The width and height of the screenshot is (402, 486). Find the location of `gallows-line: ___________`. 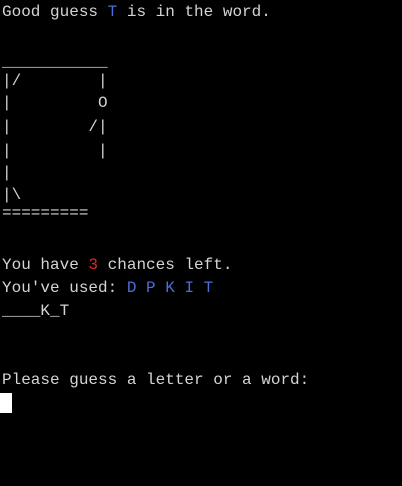

gallows-line: ___________ is located at coordinates (55, 62).